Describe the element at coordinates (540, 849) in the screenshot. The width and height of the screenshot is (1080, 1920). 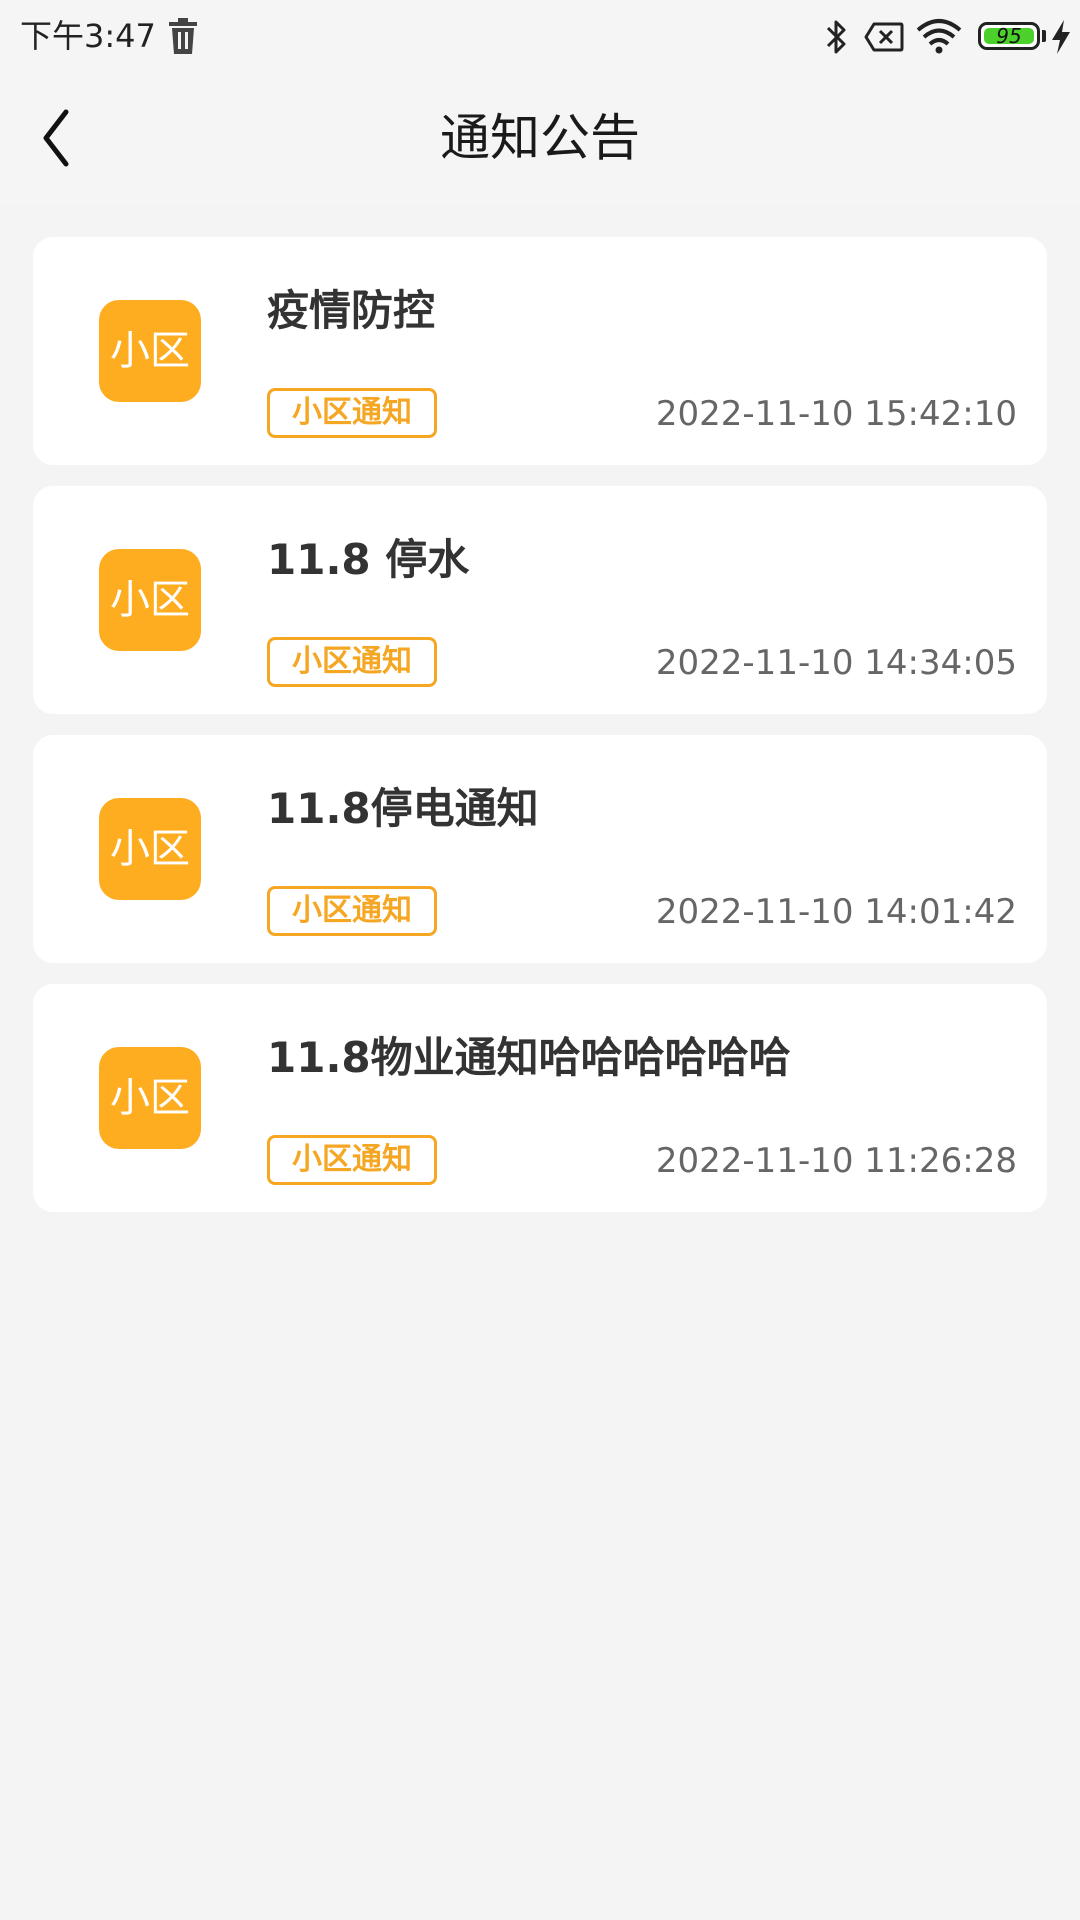
I see `notice-card: 小区 11.8停电通知 小区通知 2022-11-10 14:01:42` at that location.